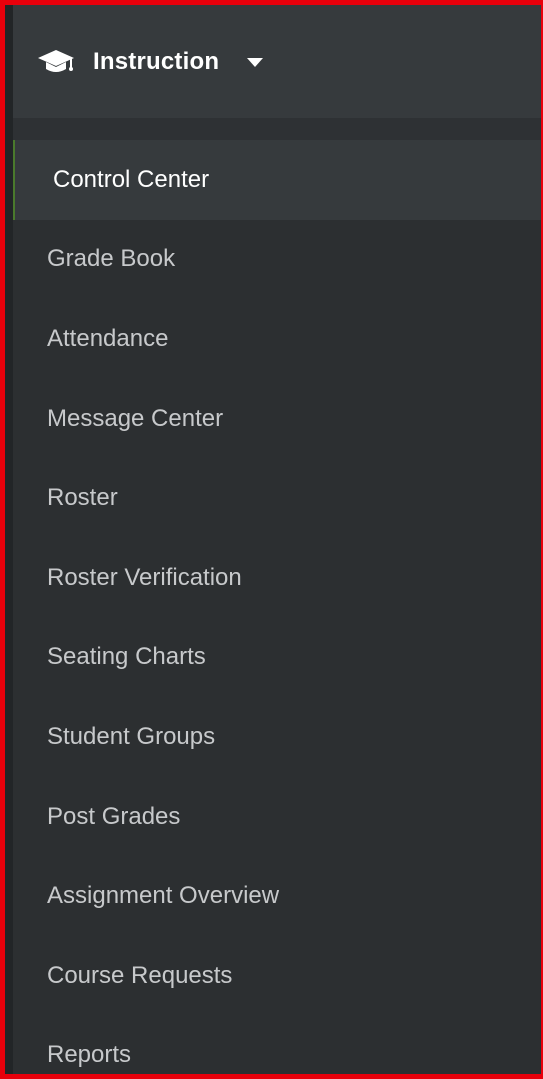 This screenshot has height=1079, width=543. What do you see at coordinates (277, 260) in the screenshot?
I see `sidebar-item-grade-book: Grade Book` at bounding box center [277, 260].